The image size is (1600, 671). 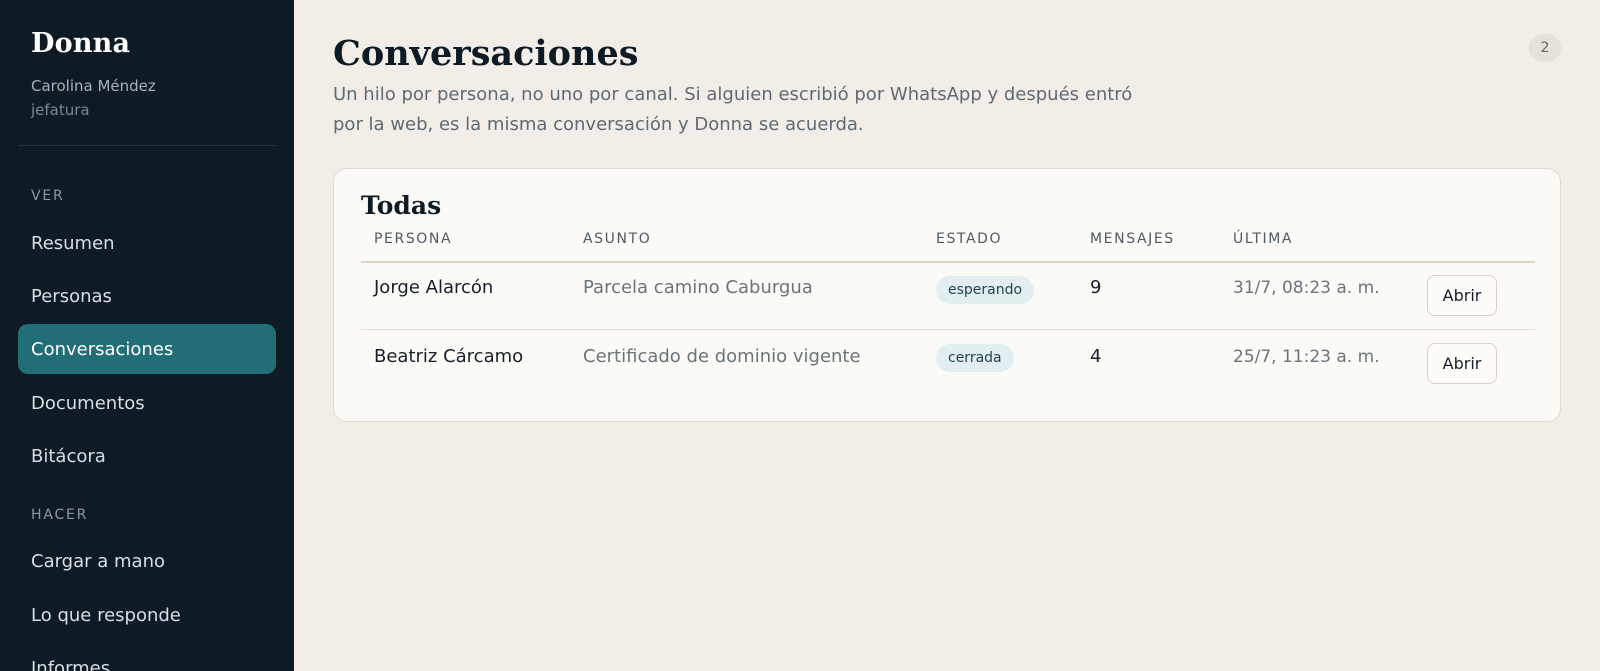 What do you see at coordinates (81, 43) in the screenshot?
I see `app-brand: Donna` at bounding box center [81, 43].